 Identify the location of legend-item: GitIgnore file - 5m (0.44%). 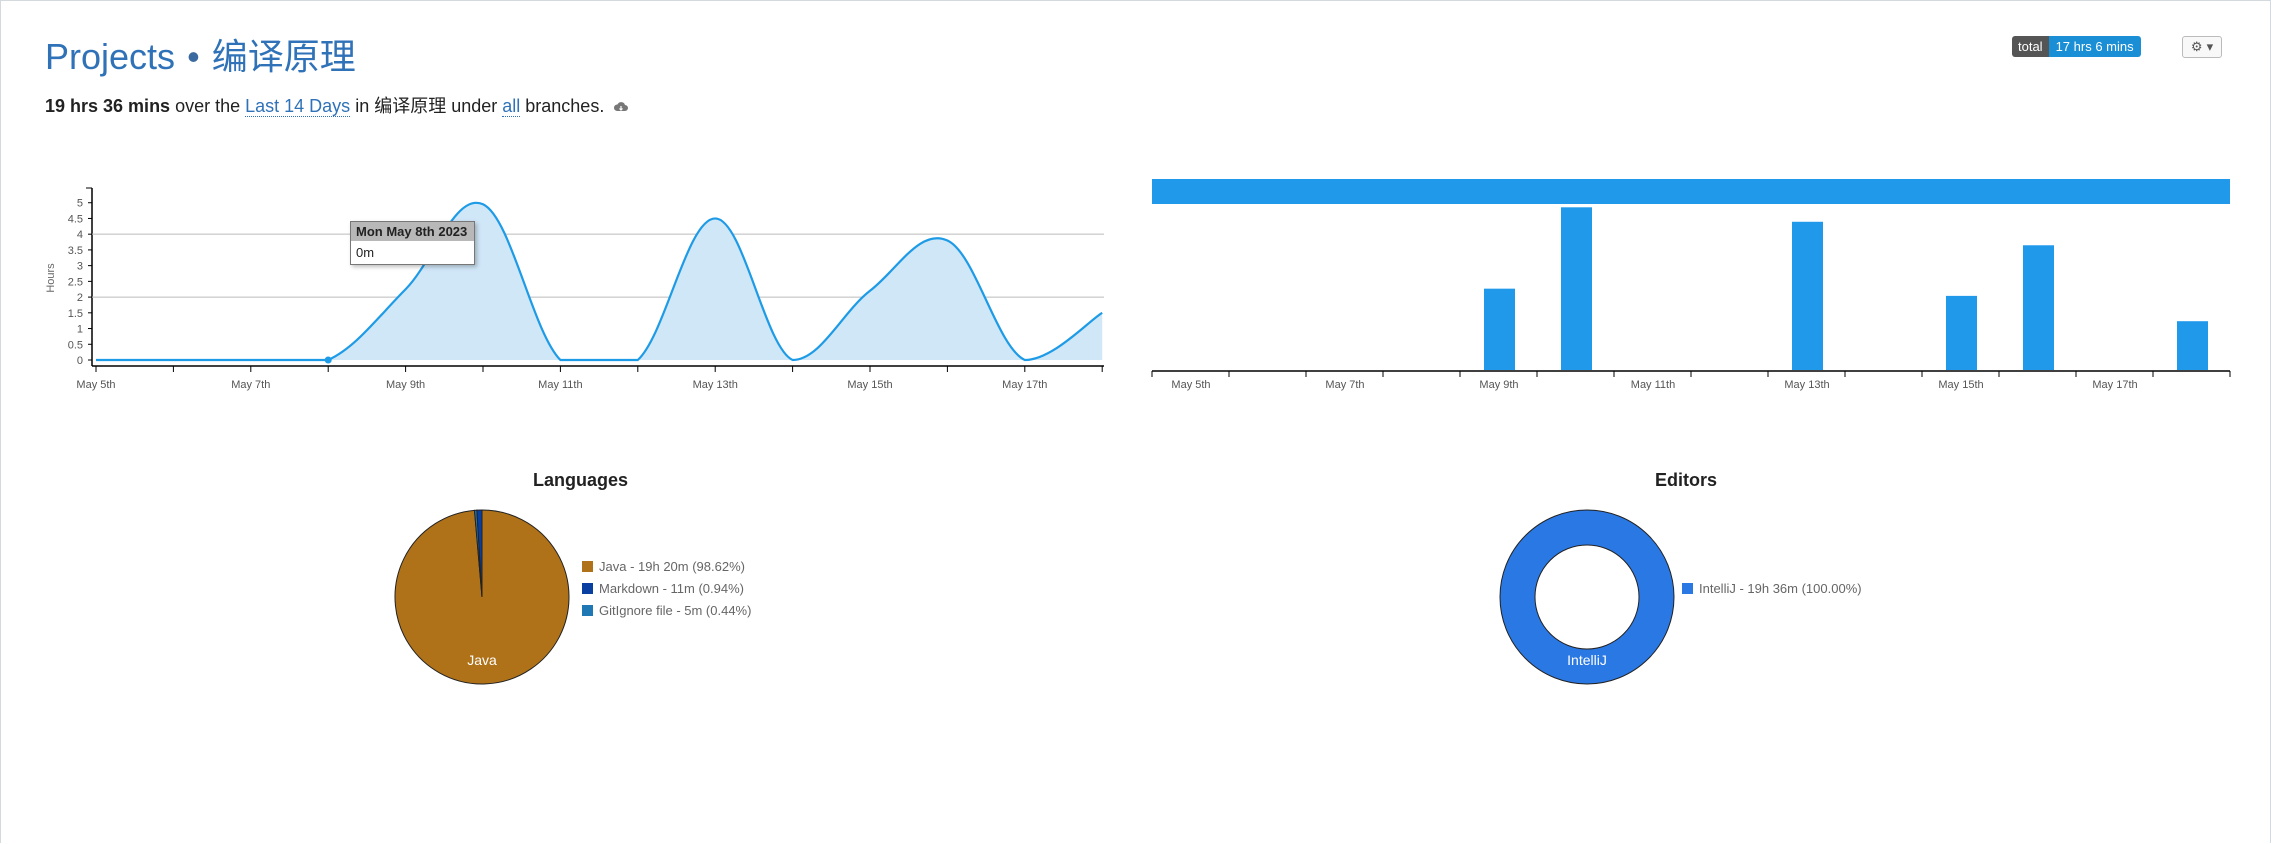
(666, 610).